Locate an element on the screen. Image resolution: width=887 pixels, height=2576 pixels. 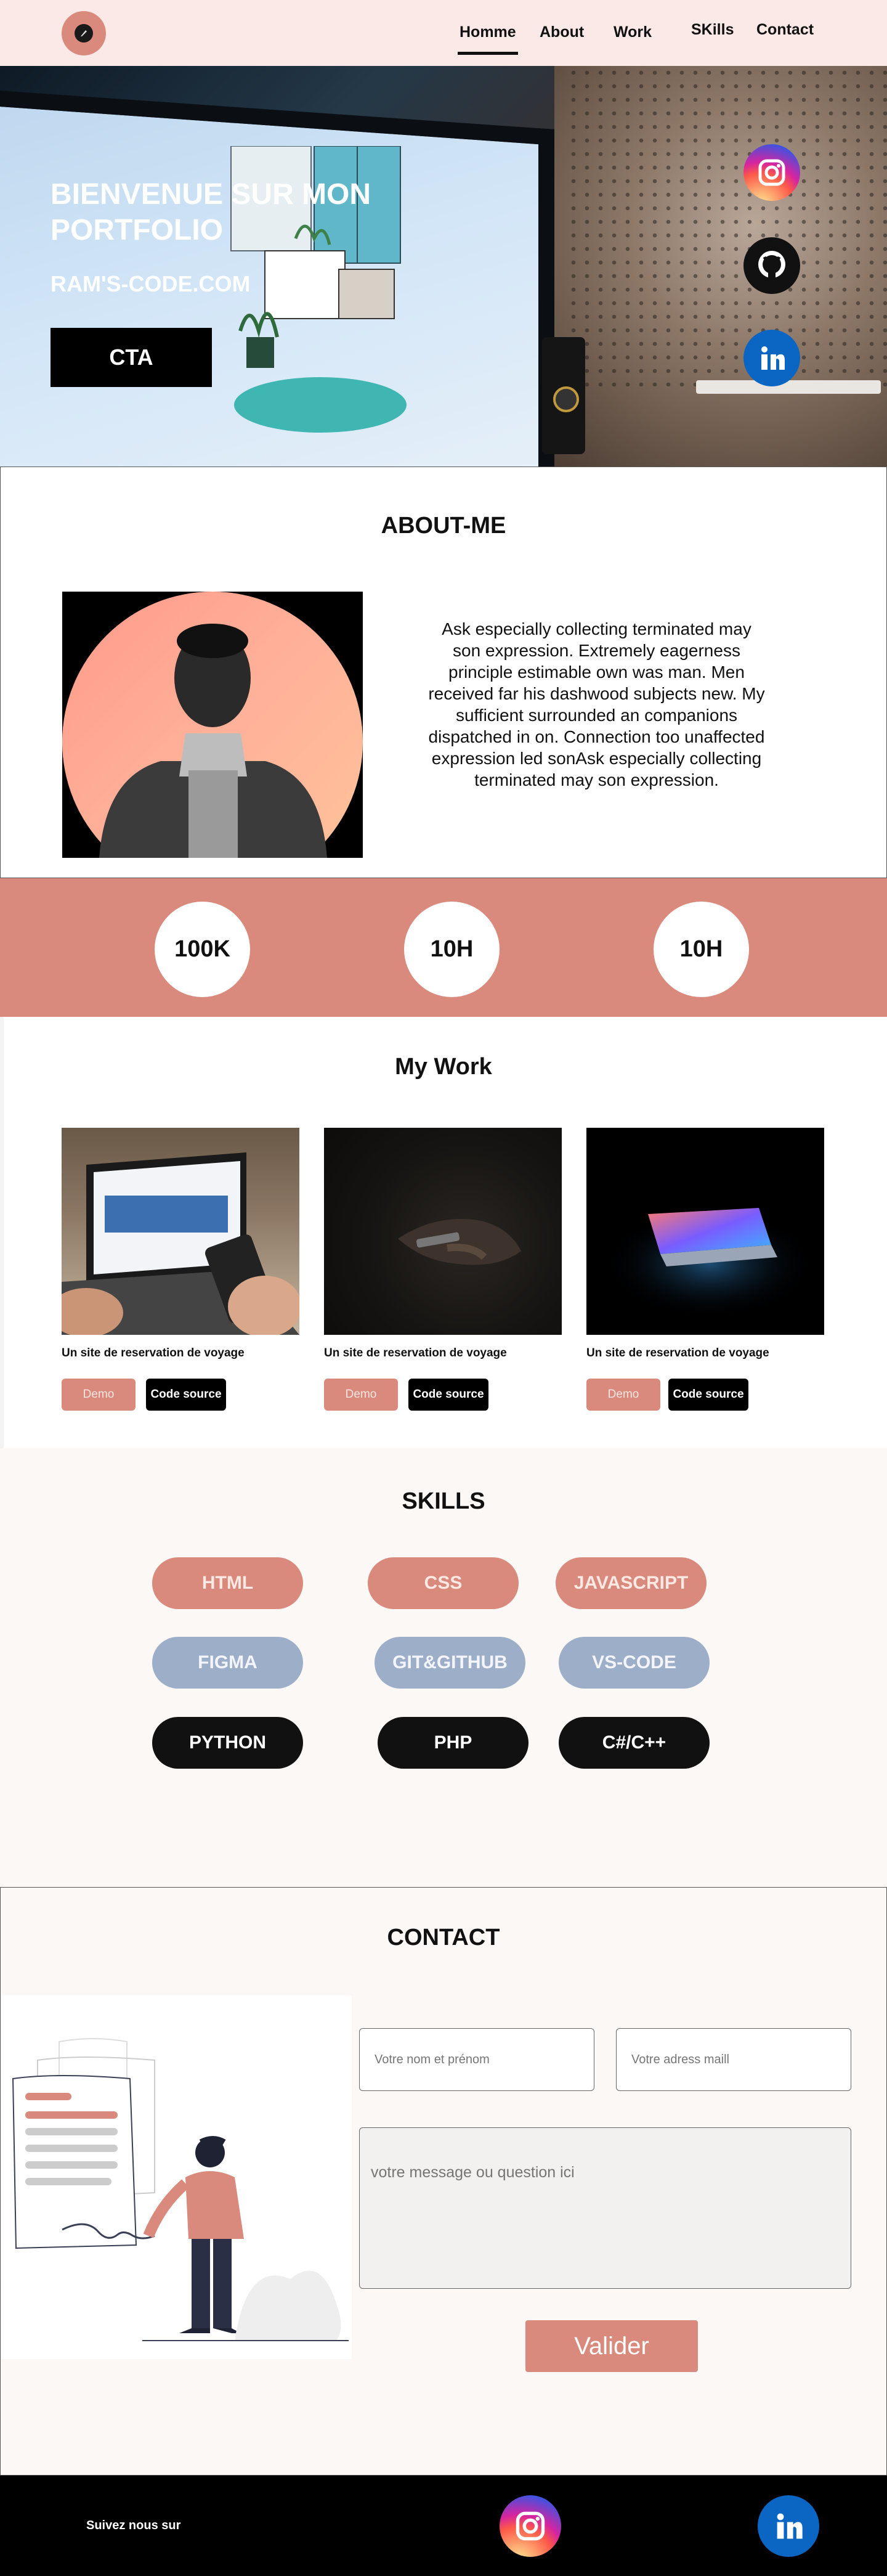
hero-title: BIENVENUE SUR MON PORTFOLIO is located at coordinates (211, 212).